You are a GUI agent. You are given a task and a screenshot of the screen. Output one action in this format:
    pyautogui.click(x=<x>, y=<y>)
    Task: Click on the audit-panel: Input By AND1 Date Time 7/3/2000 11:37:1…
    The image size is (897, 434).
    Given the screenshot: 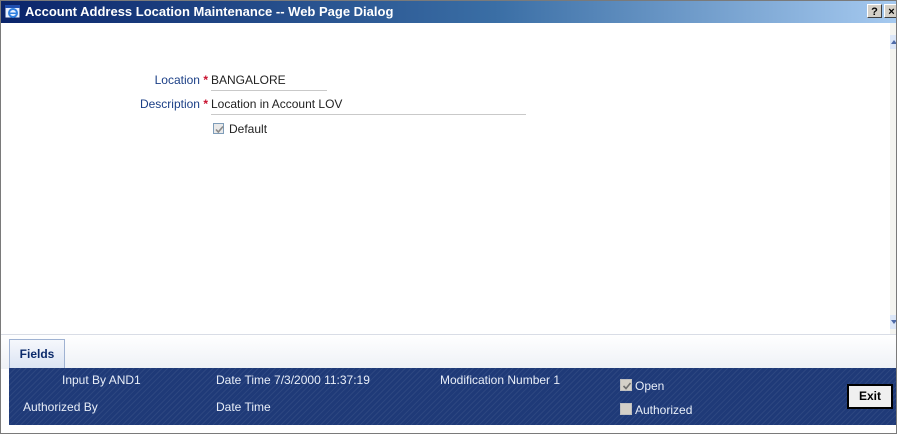 What is the action you would take?
    pyautogui.click(x=452, y=396)
    